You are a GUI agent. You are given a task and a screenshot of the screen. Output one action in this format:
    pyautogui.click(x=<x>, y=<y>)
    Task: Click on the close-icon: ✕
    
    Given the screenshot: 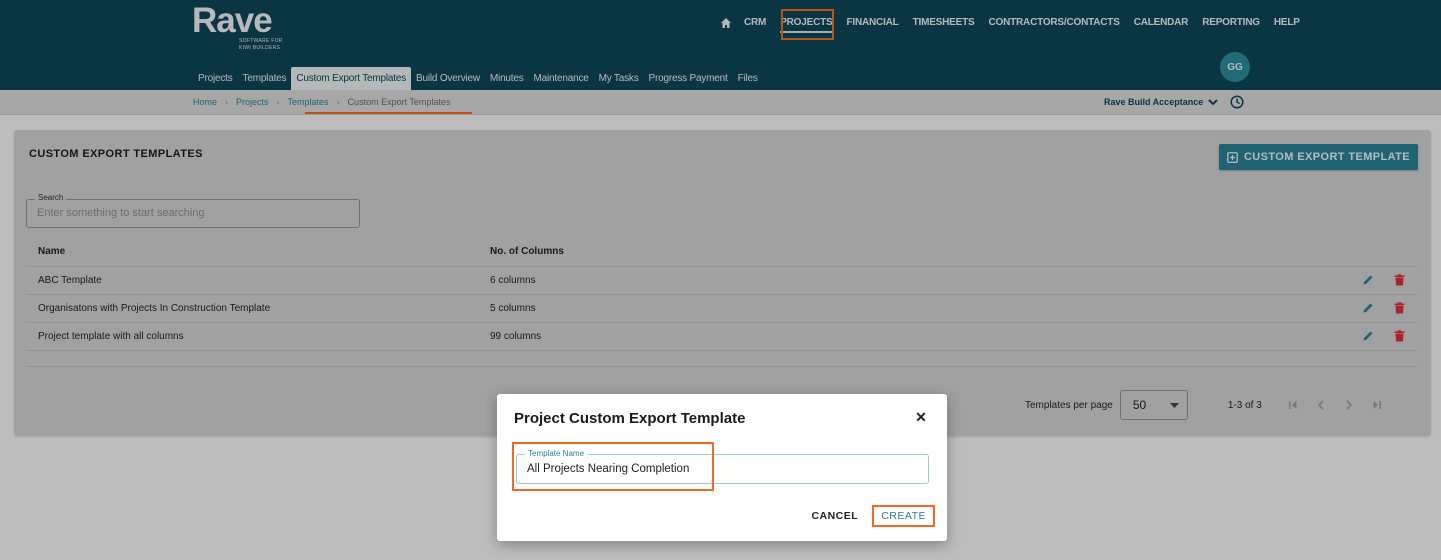 What is the action you would take?
    pyautogui.click(x=921, y=417)
    